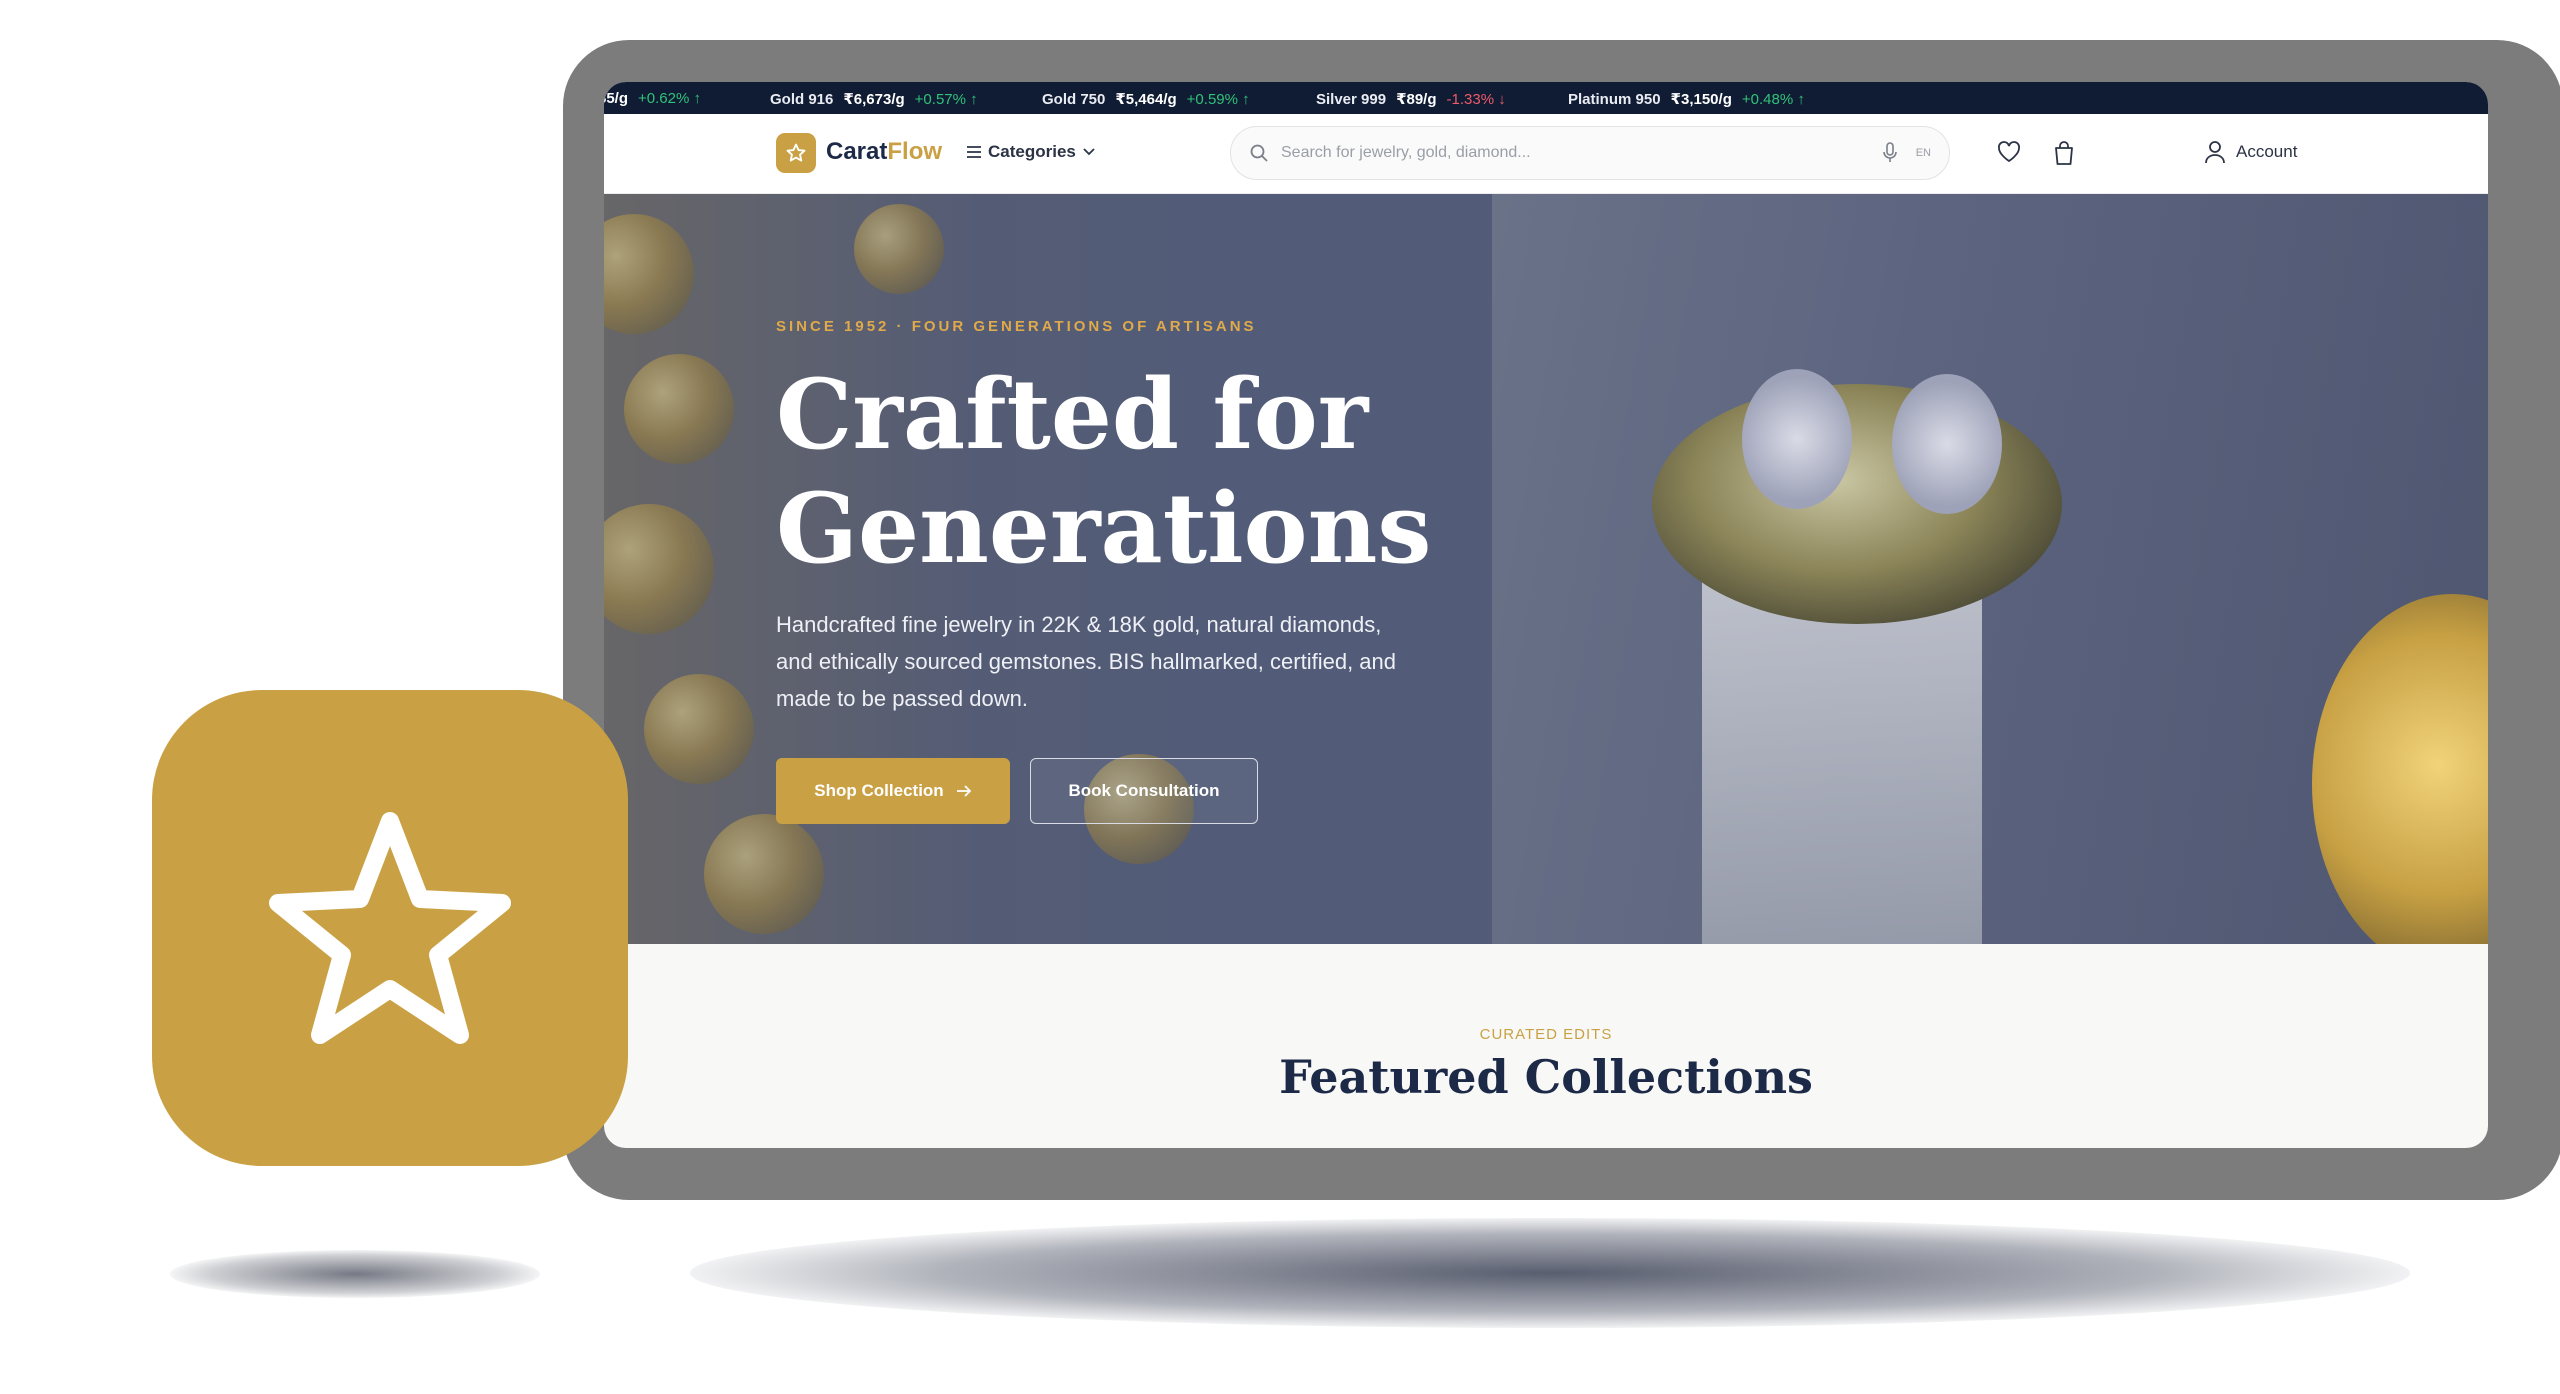  Describe the element at coordinates (1089, 152) in the screenshot. I see `chevron-down-icon` at that location.